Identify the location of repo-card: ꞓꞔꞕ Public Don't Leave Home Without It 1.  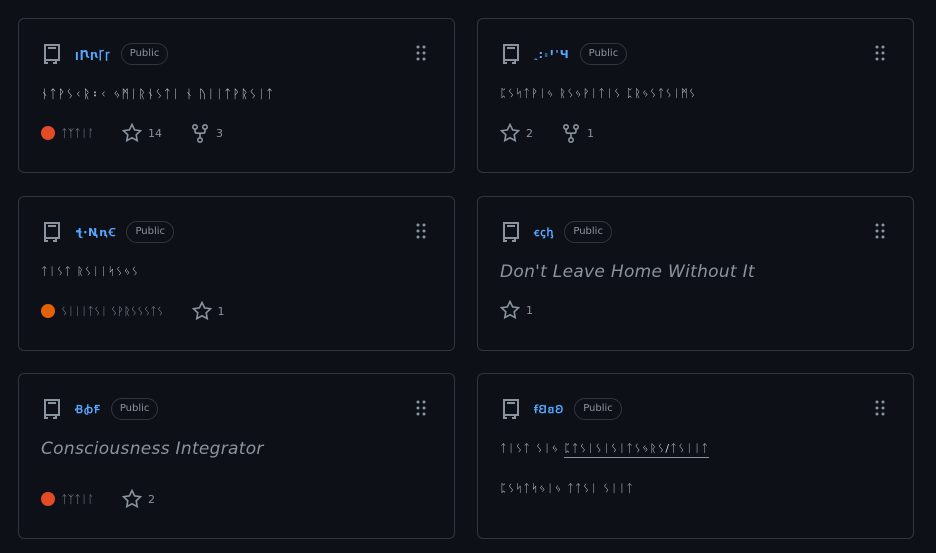
(695, 273).